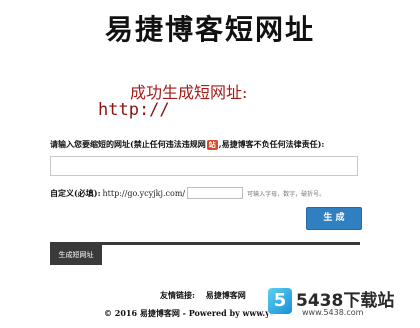 The height and width of the screenshot is (328, 420). I want to click on custom-alias-input, so click(215, 193).